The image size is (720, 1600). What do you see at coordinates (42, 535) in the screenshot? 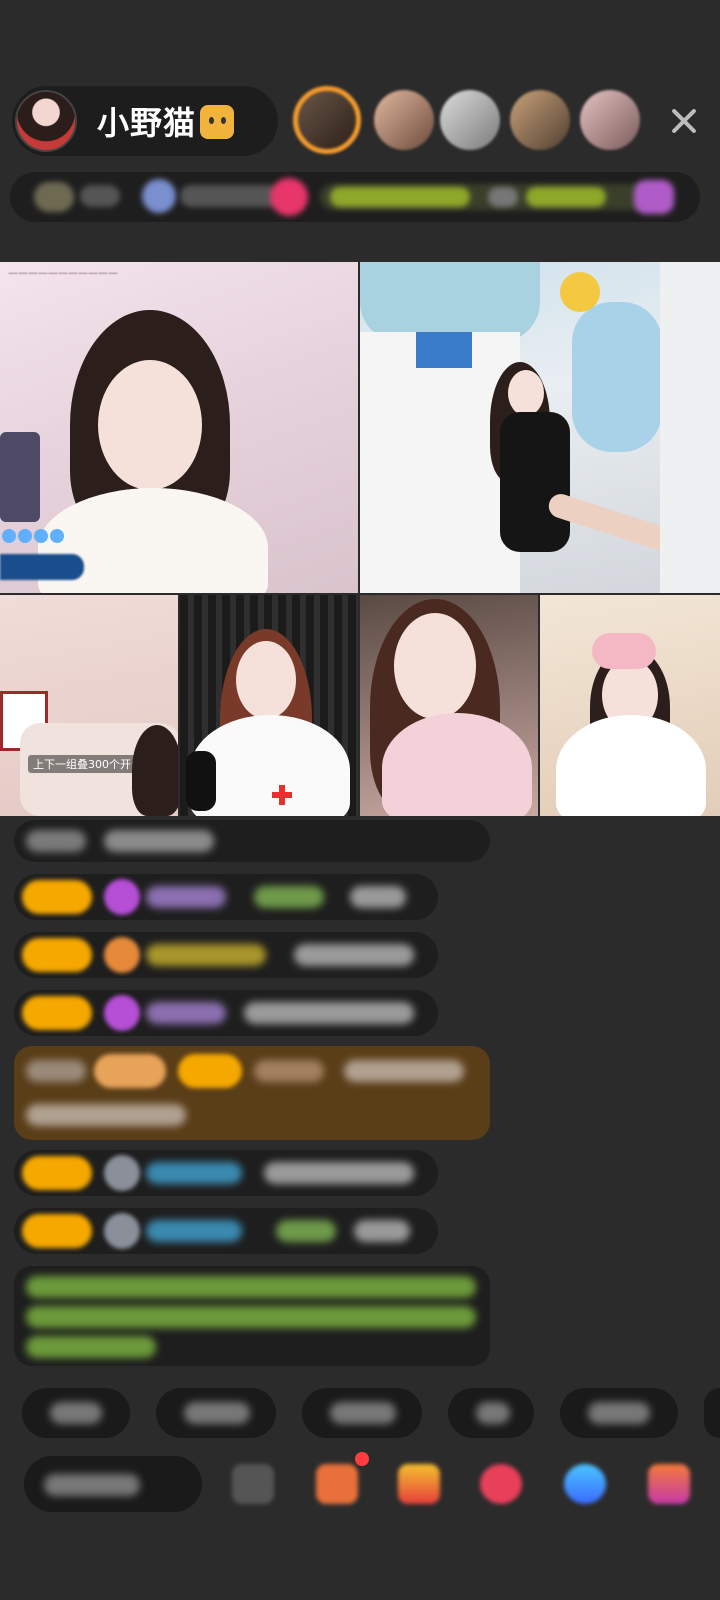
I see `decor-dots` at bounding box center [42, 535].